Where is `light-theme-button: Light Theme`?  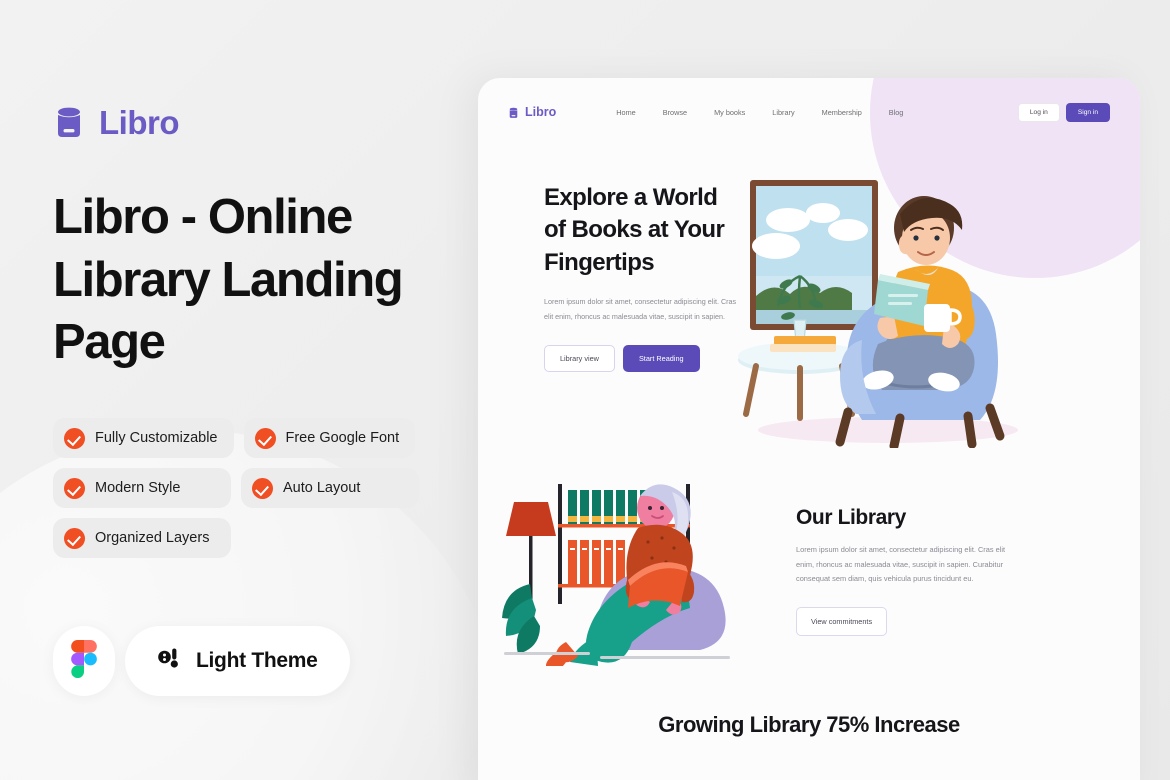 light-theme-button: Light Theme is located at coordinates (237, 661).